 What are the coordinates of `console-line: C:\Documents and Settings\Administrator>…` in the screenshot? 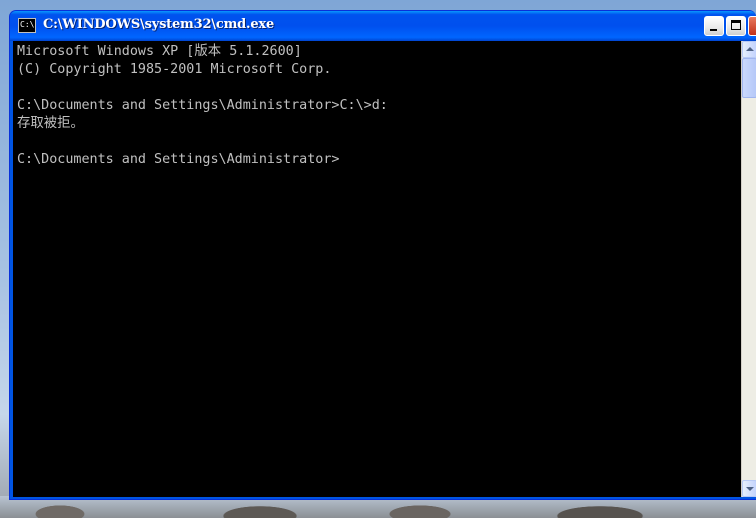 It's located at (202, 105).